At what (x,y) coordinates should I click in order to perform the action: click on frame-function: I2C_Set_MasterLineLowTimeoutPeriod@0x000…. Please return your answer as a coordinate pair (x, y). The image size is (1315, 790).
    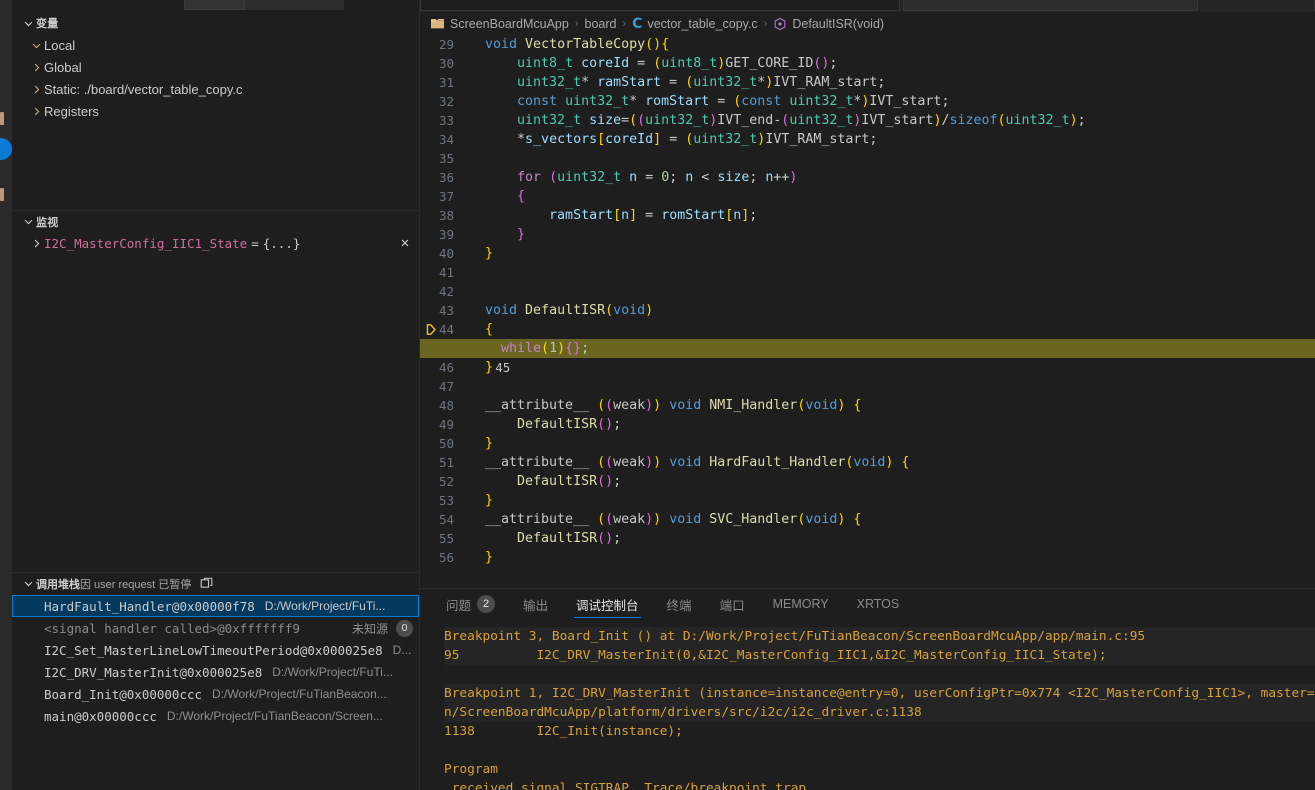
    Looking at the image, I should click on (213, 650).